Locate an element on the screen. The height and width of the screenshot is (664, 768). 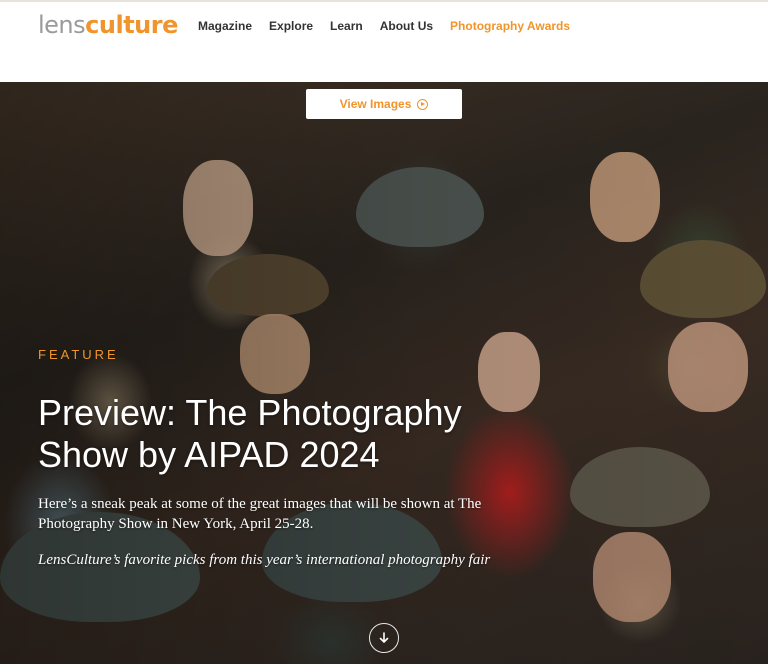
lensculture-logo: lensculture is located at coordinates (108, 25).